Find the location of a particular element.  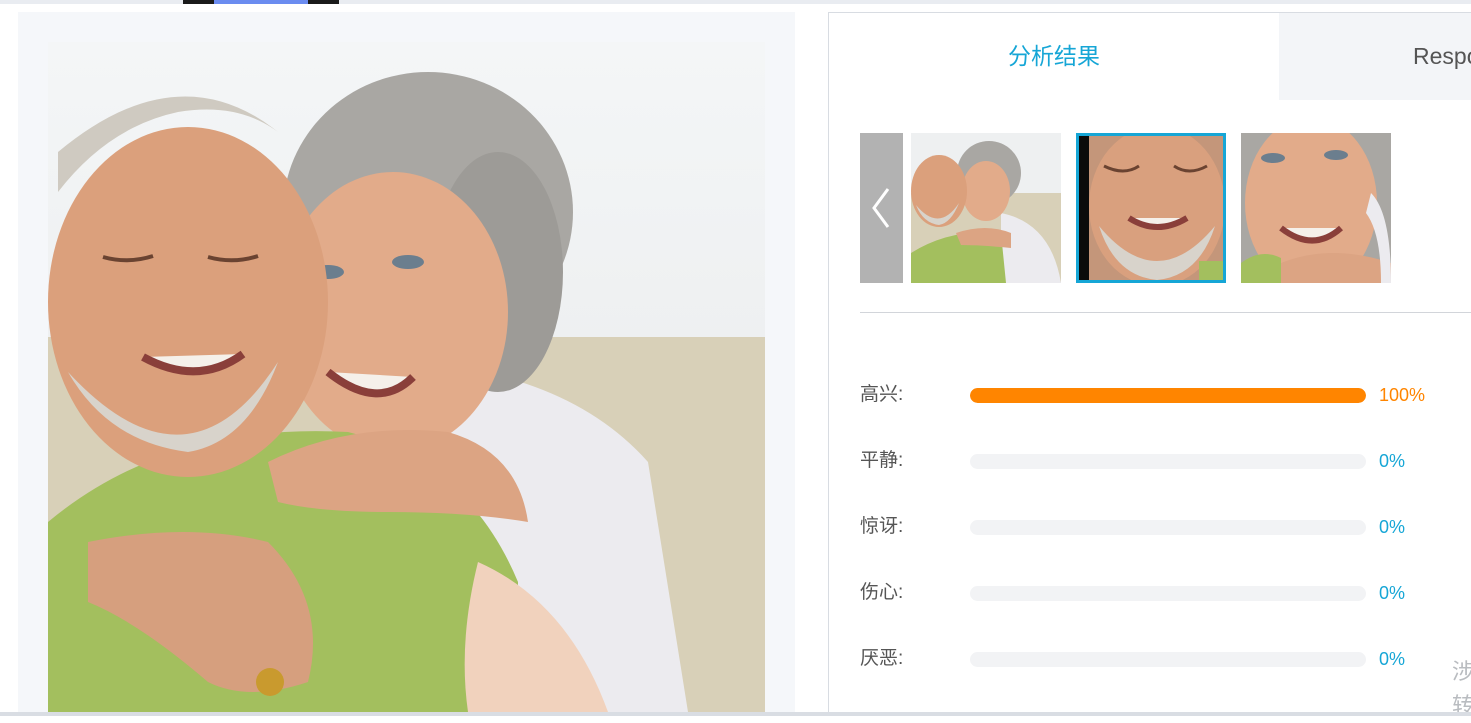

thumbnail-couple is located at coordinates (986, 208).